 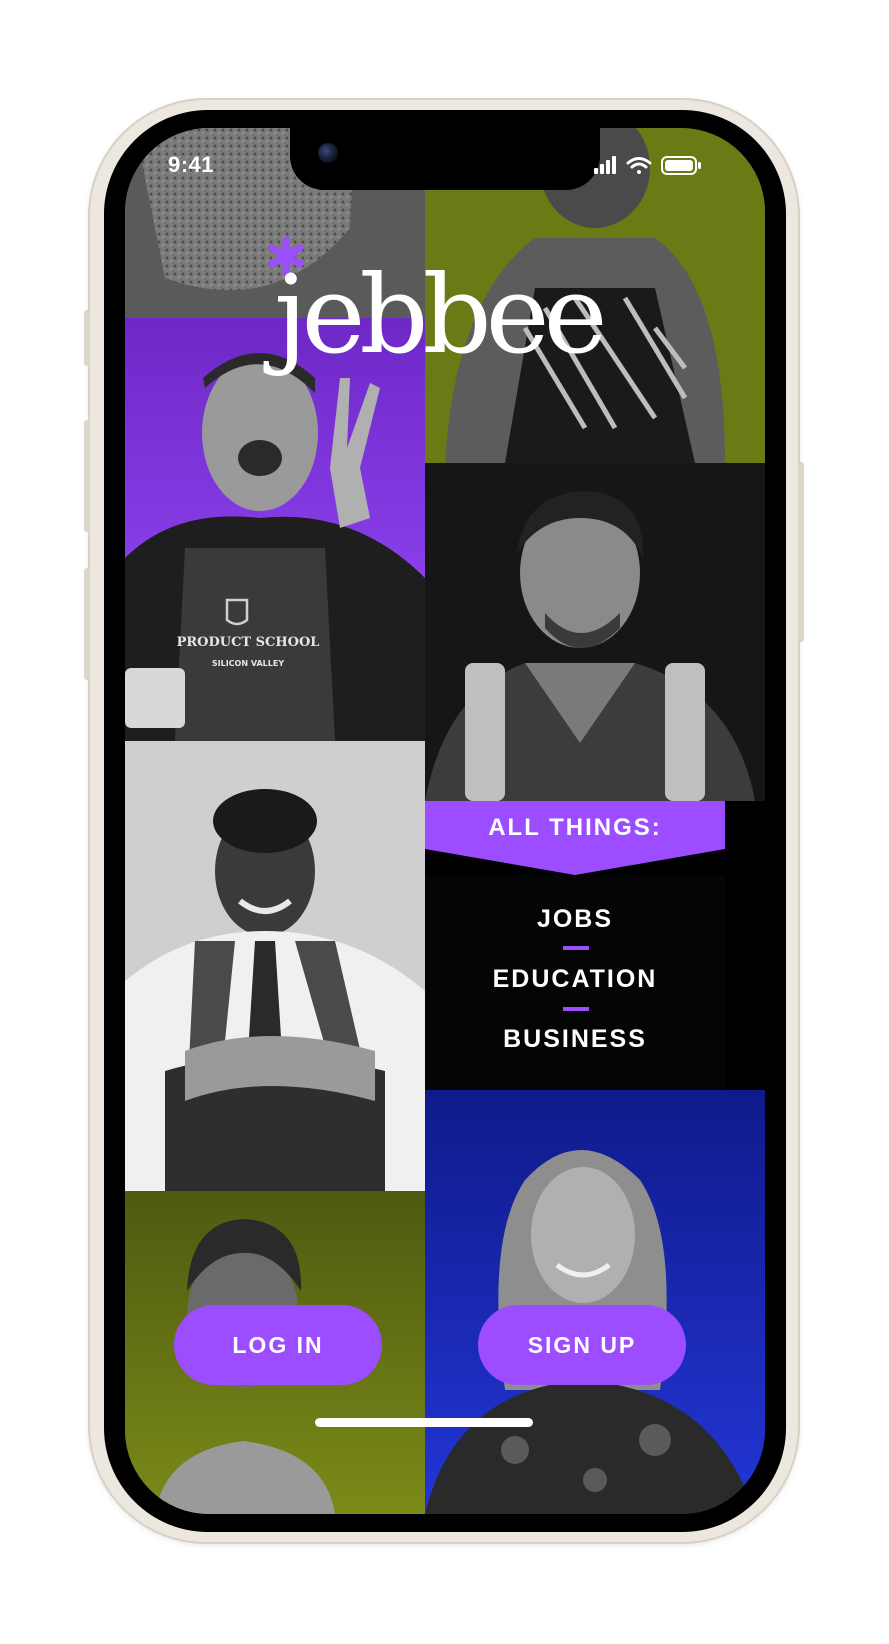 I want to click on home-indicator, so click(x=424, y=1422).